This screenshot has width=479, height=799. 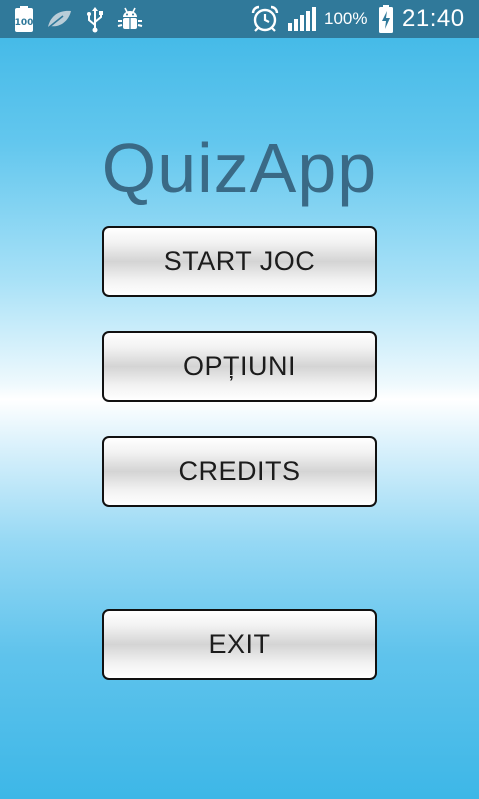 I want to click on android-debug-icon, so click(x=130, y=19).